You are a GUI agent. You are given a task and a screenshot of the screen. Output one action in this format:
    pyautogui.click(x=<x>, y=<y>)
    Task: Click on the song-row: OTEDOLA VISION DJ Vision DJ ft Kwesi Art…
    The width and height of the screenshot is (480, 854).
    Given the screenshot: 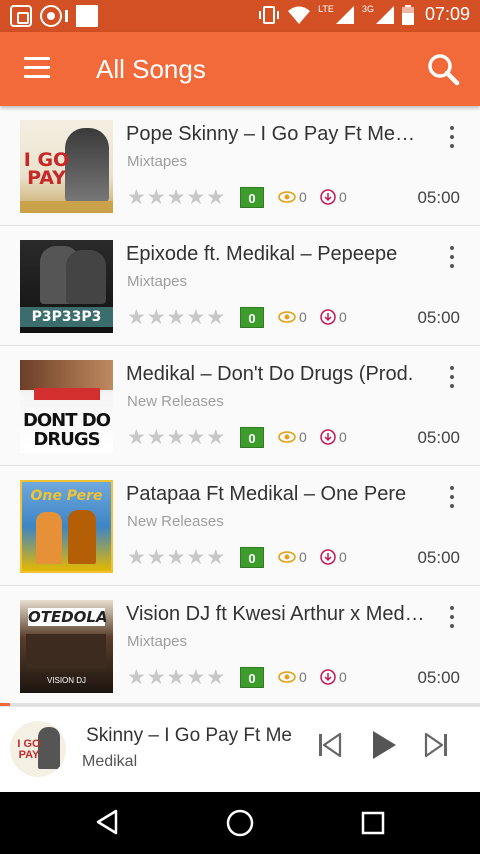 What is the action you would take?
    pyautogui.click(x=240, y=645)
    